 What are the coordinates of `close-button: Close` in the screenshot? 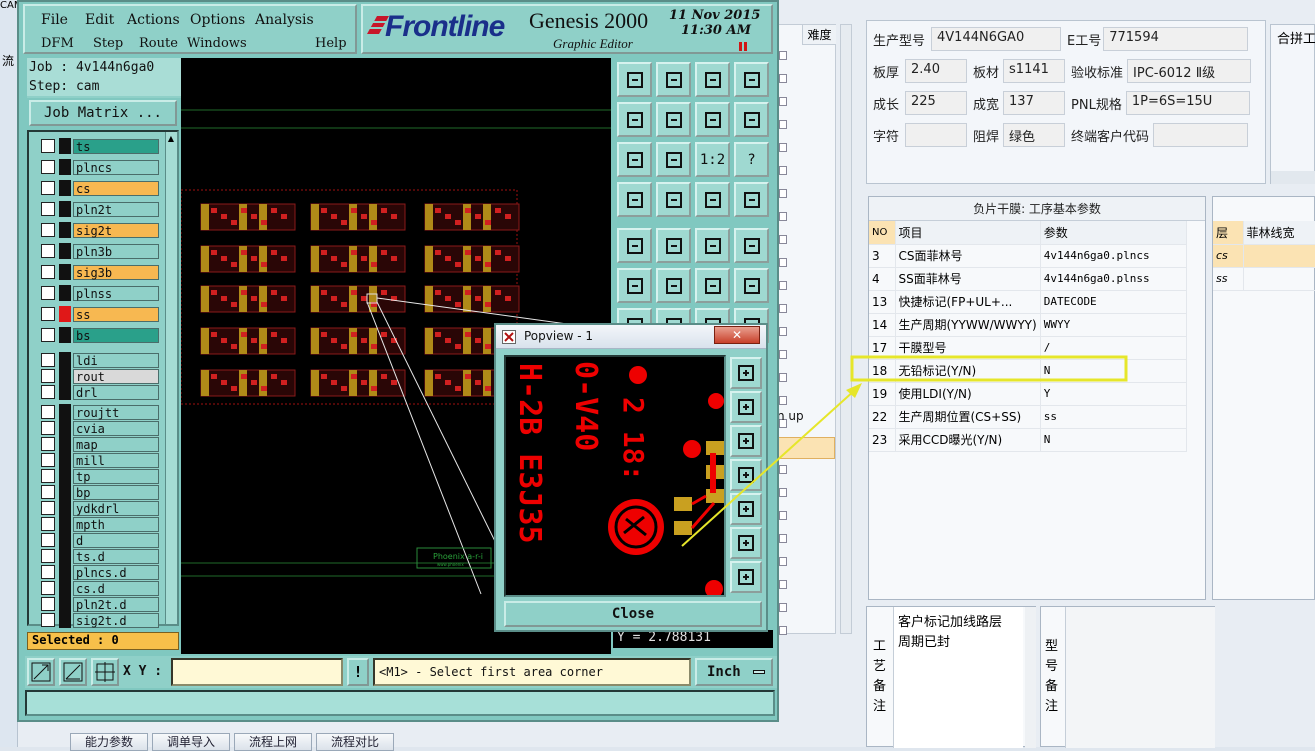 It's located at (633, 614).